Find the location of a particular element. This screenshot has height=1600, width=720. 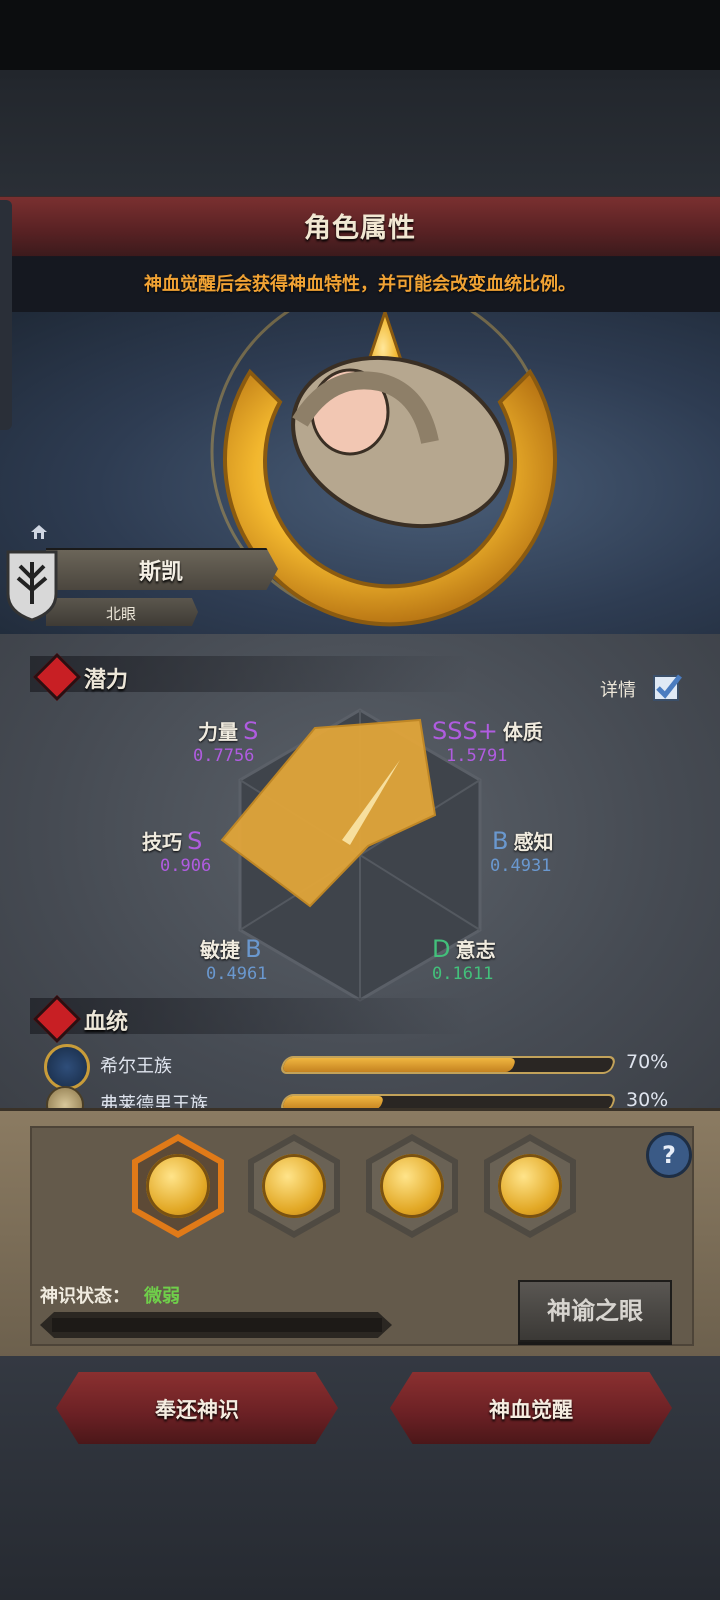

bloodline-percent: 30% is located at coordinates (647, 1098).